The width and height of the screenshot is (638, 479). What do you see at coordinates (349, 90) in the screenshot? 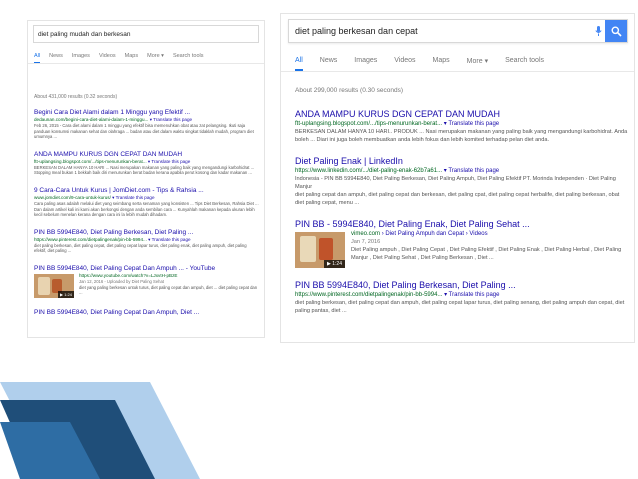
I see `result-stats: About 299,000 results (0.30 seconds)` at bounding box center [349, 90].